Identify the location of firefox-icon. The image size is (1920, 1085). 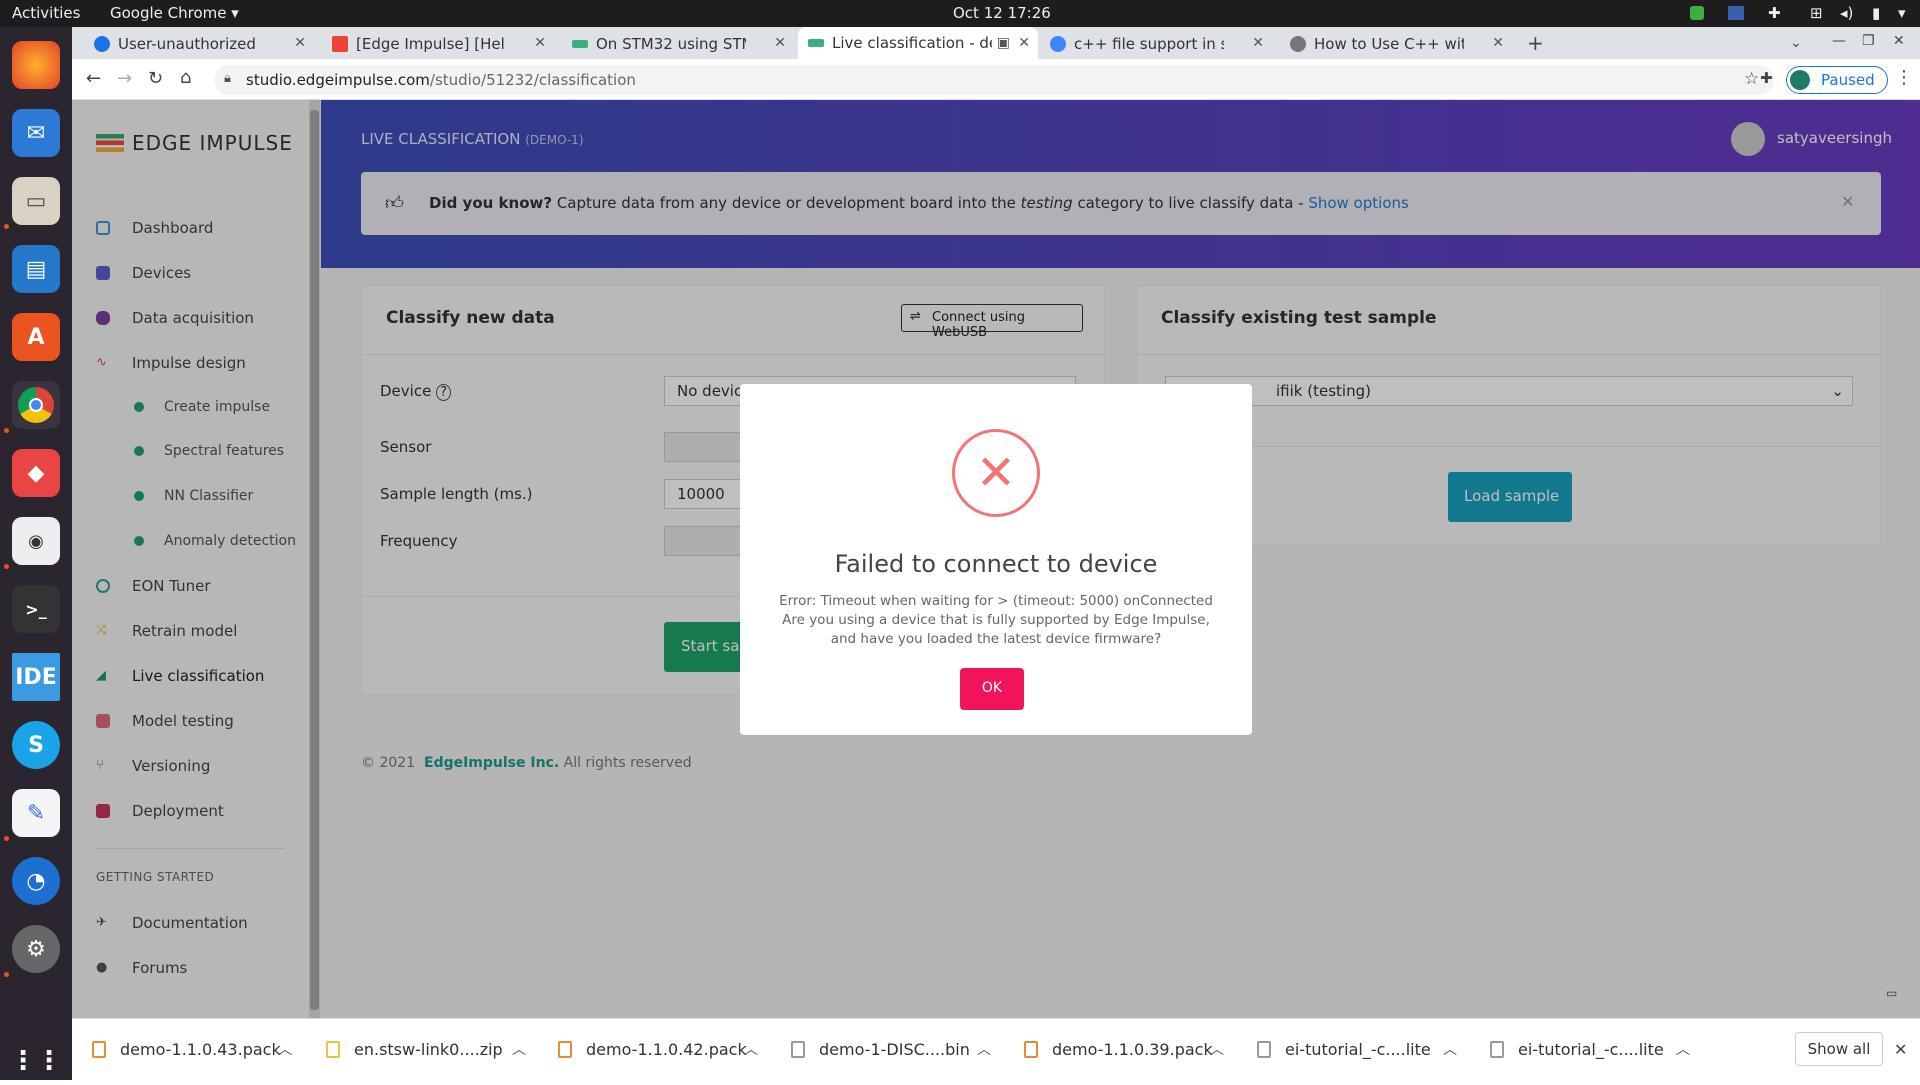
(36, 65).